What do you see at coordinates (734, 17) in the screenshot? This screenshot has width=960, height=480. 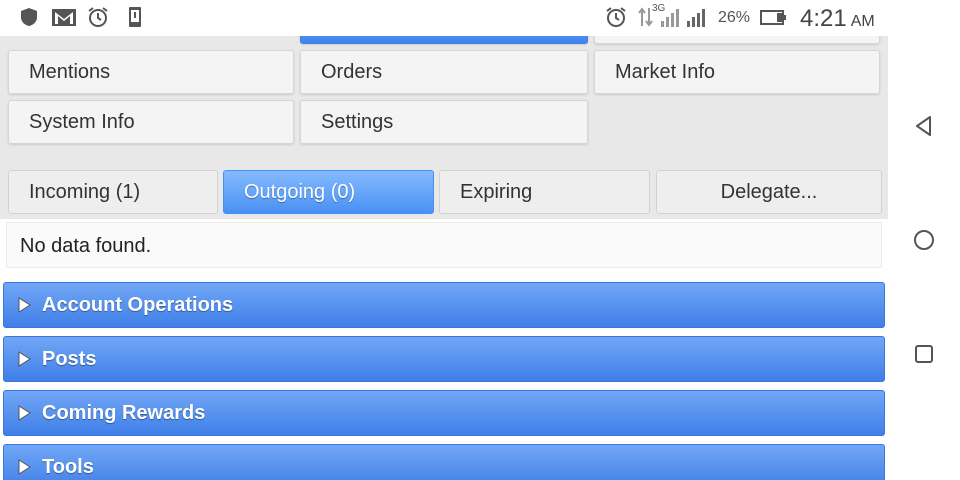 I see `battery-percent: 26%` at bounding box center [734, 17].